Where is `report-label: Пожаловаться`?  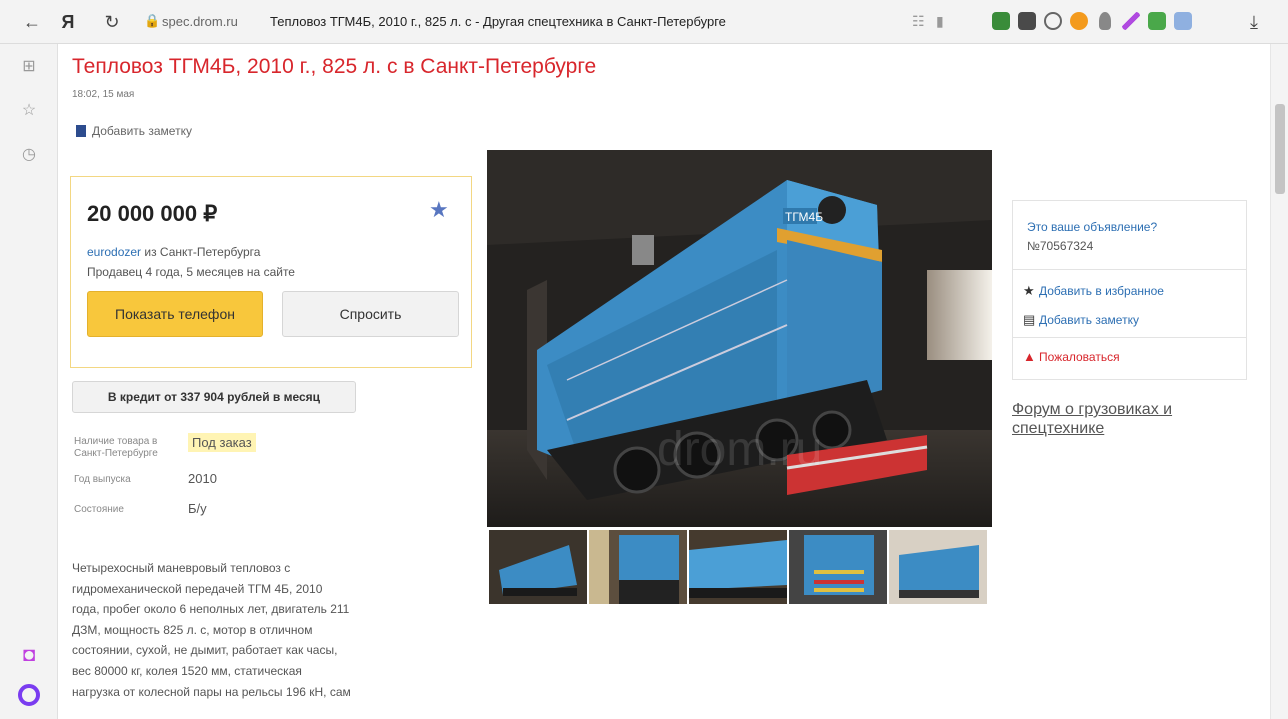
report-label: Пожаловаться is located at coordinates (1079, 357).